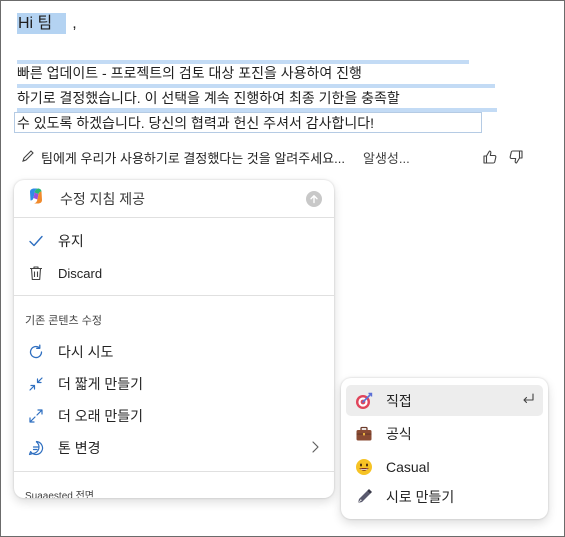 The height and width of the screenshot is (537, 565). Describe the element at coordinates (408, 466) in the screenshot. I see `tone-casual-label: Casual` at that location.